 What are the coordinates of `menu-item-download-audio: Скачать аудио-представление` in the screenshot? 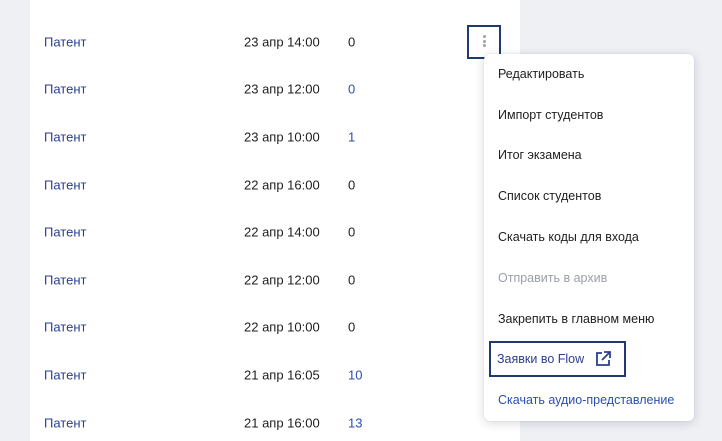 It's located at (586, 400).